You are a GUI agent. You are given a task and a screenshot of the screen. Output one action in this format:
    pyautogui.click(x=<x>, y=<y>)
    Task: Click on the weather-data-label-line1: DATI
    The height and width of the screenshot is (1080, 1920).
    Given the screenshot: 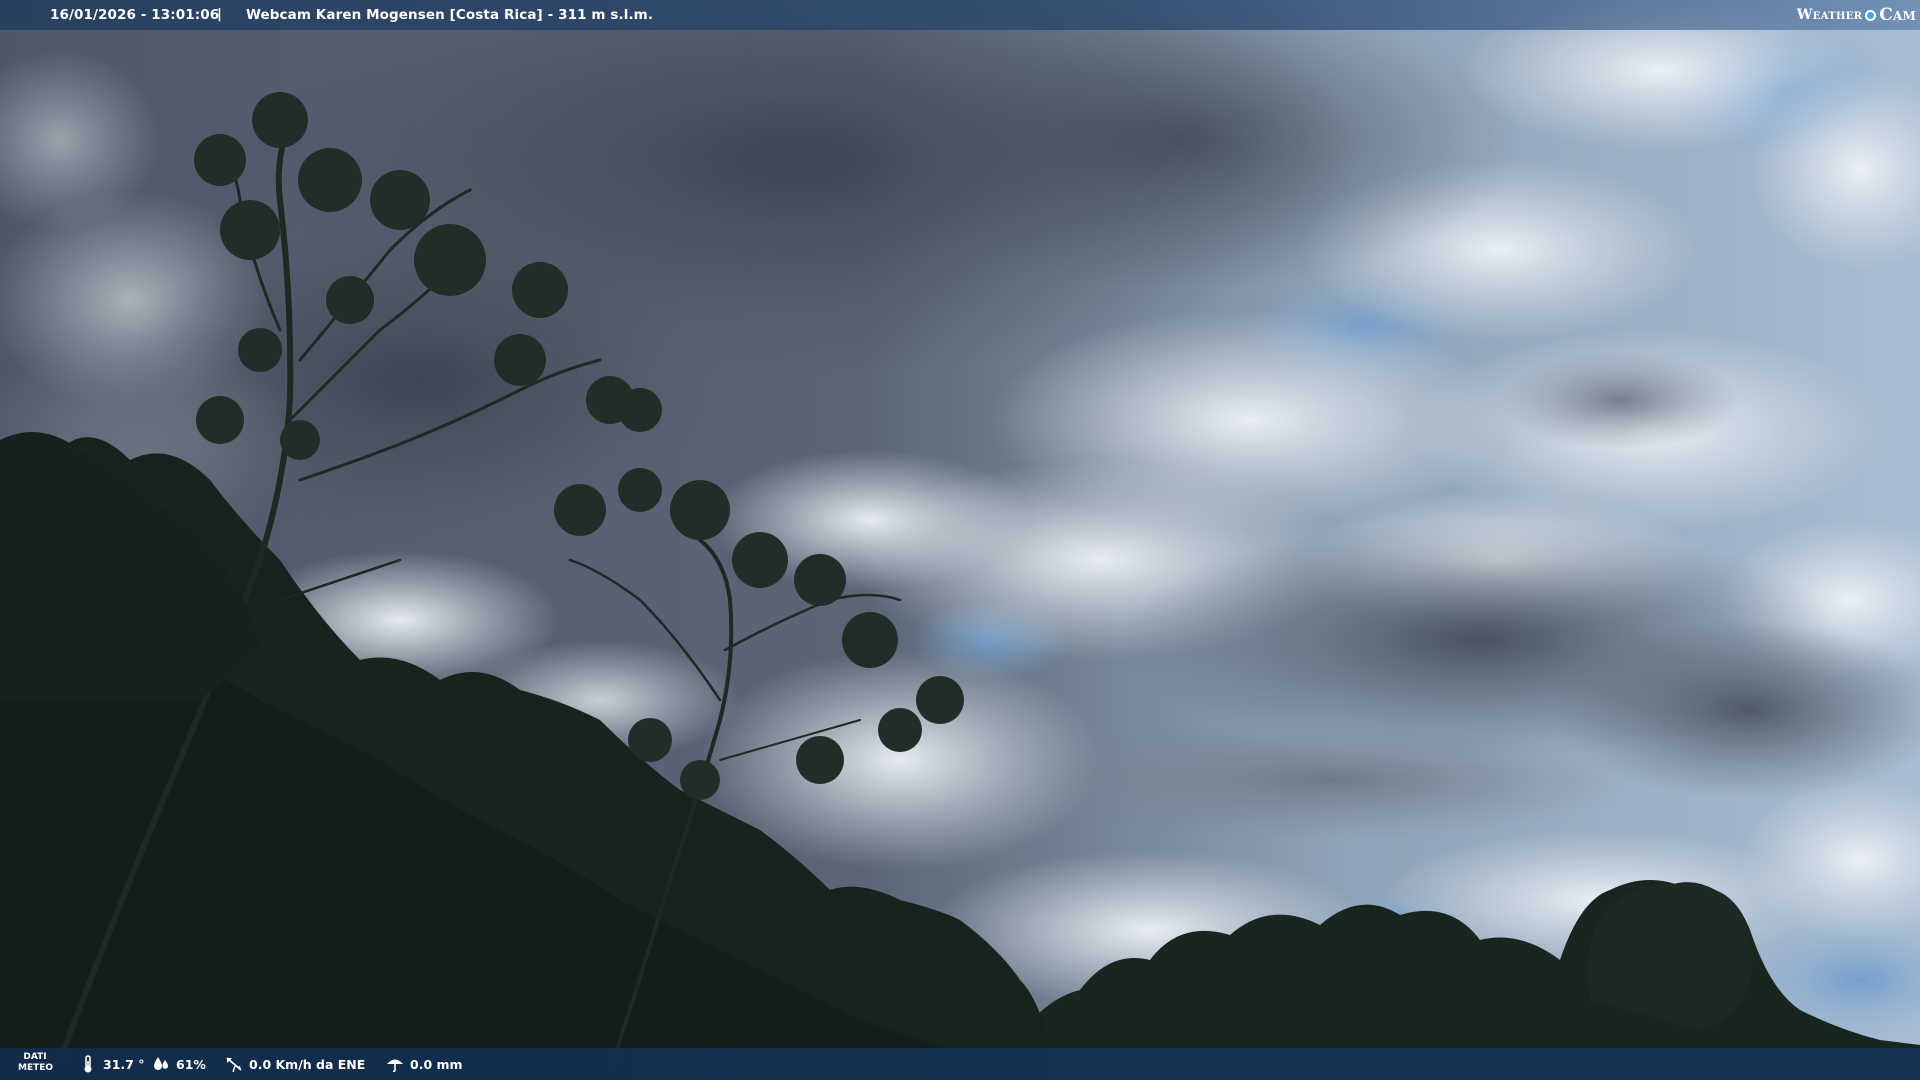 What is the action you would take?
    pyautogui.click(x=35, y=1057)
    